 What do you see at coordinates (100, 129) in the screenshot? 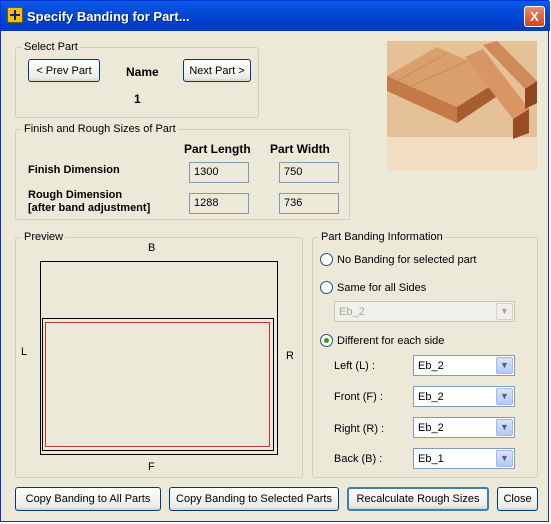
I see `sizes-legend: Finish and Rough Sizes of Part` at bounding box center [100, 129].